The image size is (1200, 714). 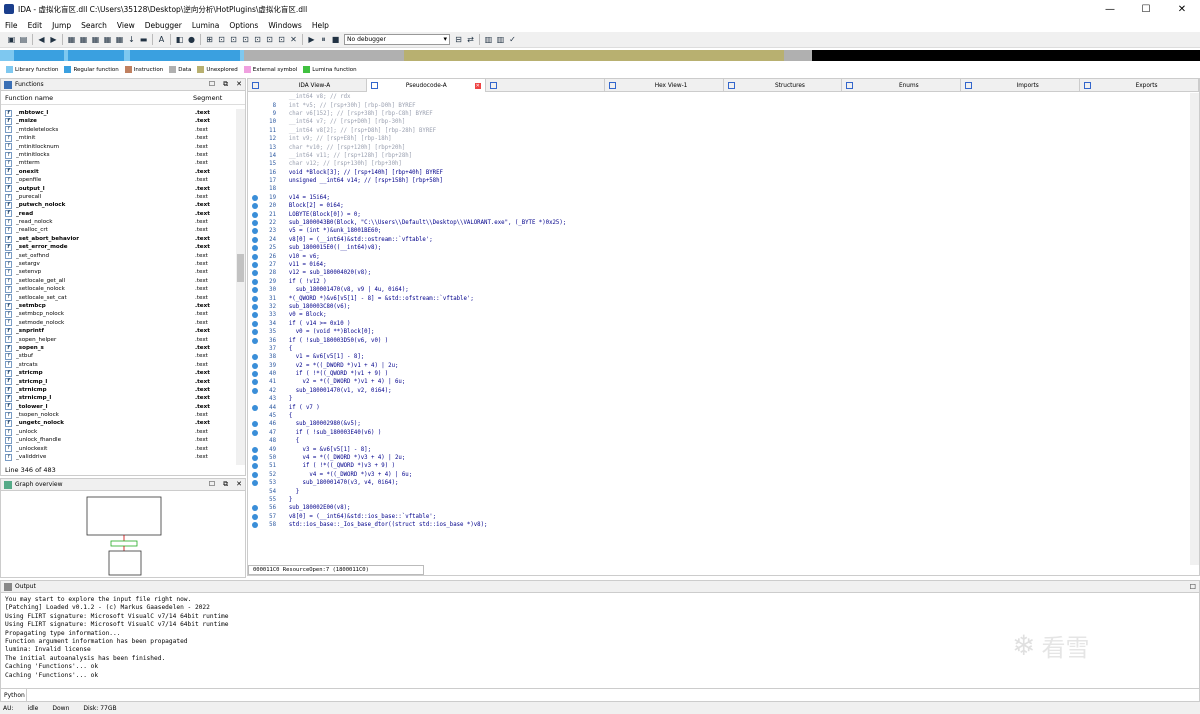 What do you see at coordinates (219, 98) in the screenshot?
I see `col-segment: Segment` at bounding box center [219, 98].